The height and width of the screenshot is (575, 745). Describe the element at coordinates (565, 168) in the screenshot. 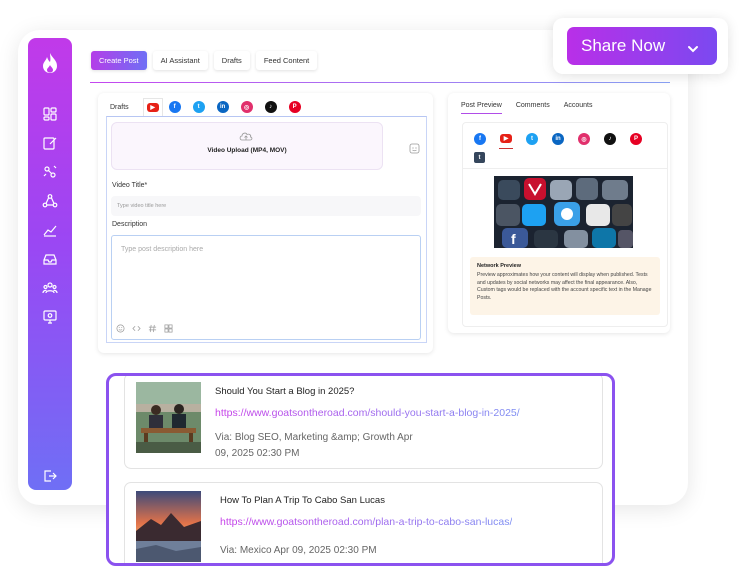

I see `preview-separator` at that location.